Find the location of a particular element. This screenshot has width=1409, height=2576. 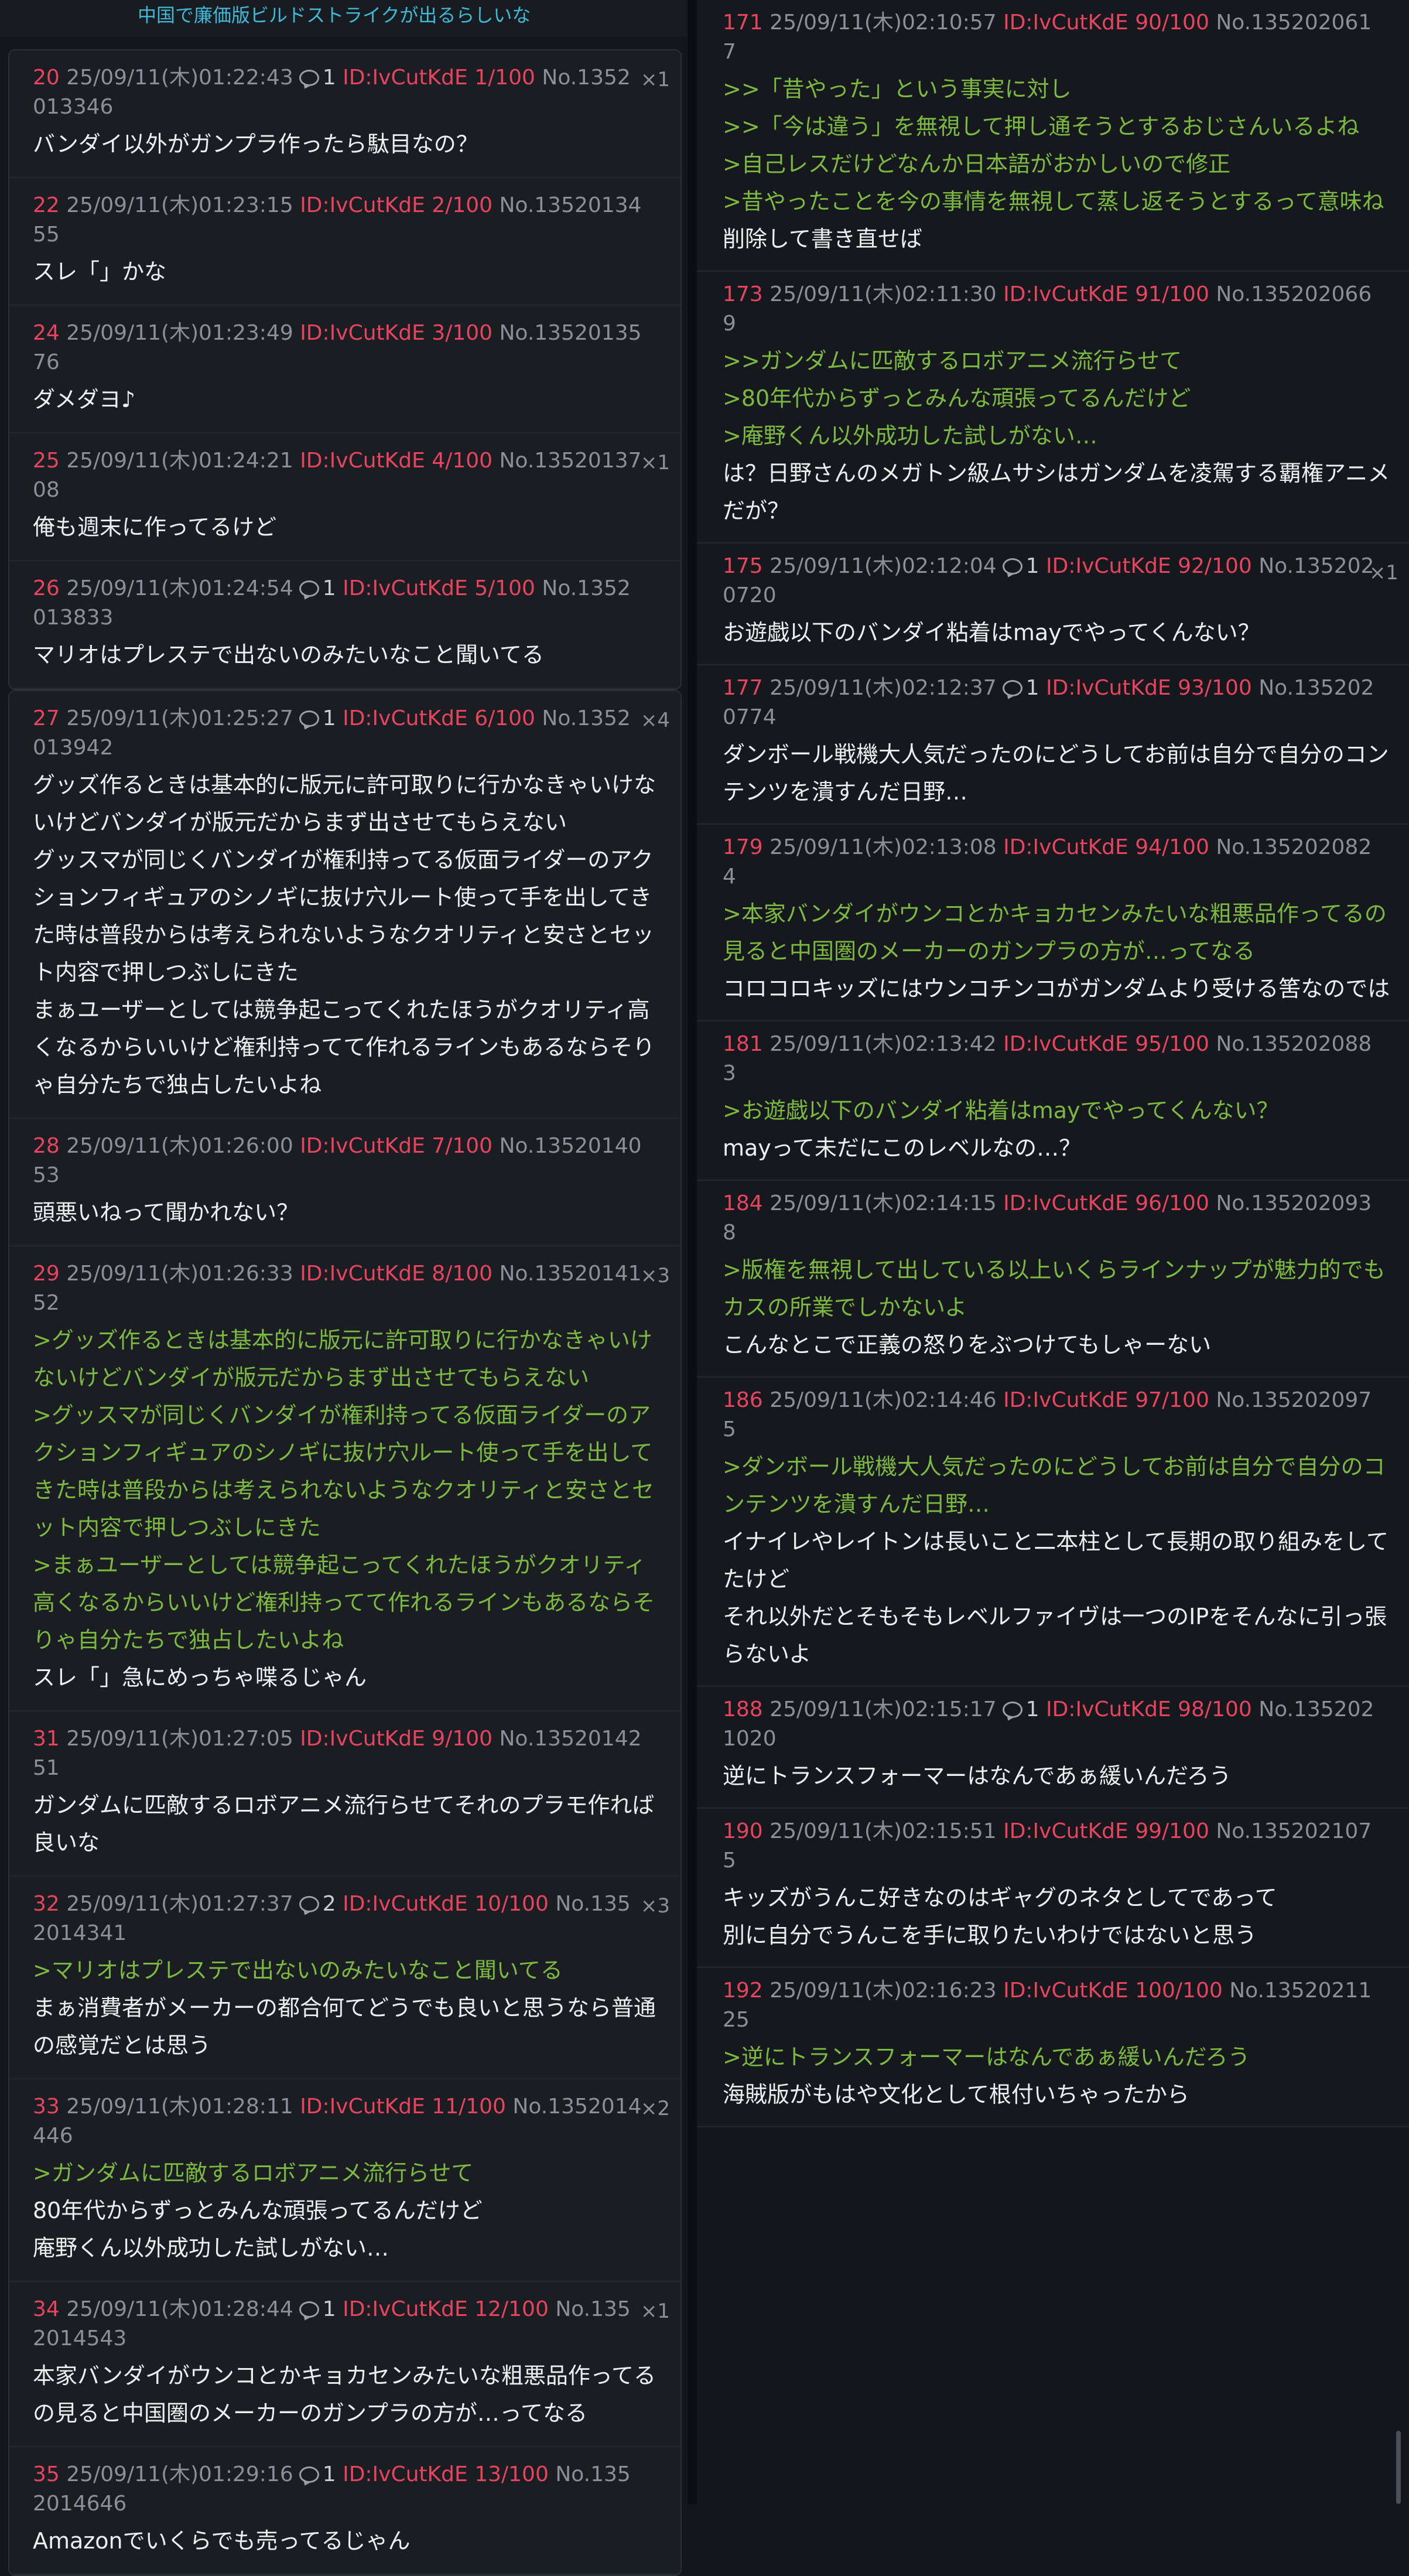

quote-line: >自己レスだけどなんか日本語がおかしいので修正 is located at coordinates (1058, 164).